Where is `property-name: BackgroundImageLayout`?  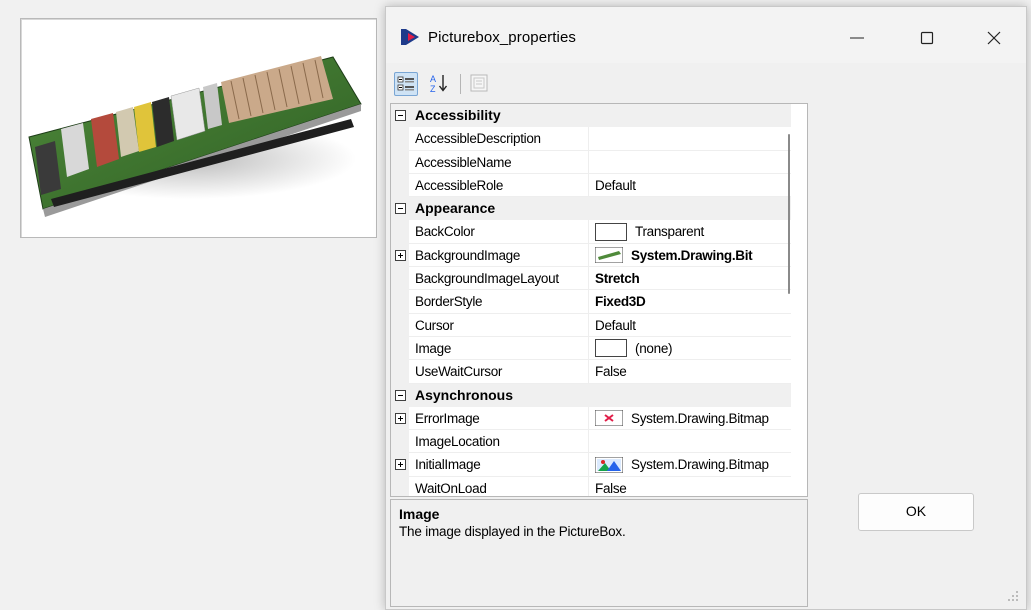 property-name: BackgroundImageLayout is located at coordinates (499, 279).